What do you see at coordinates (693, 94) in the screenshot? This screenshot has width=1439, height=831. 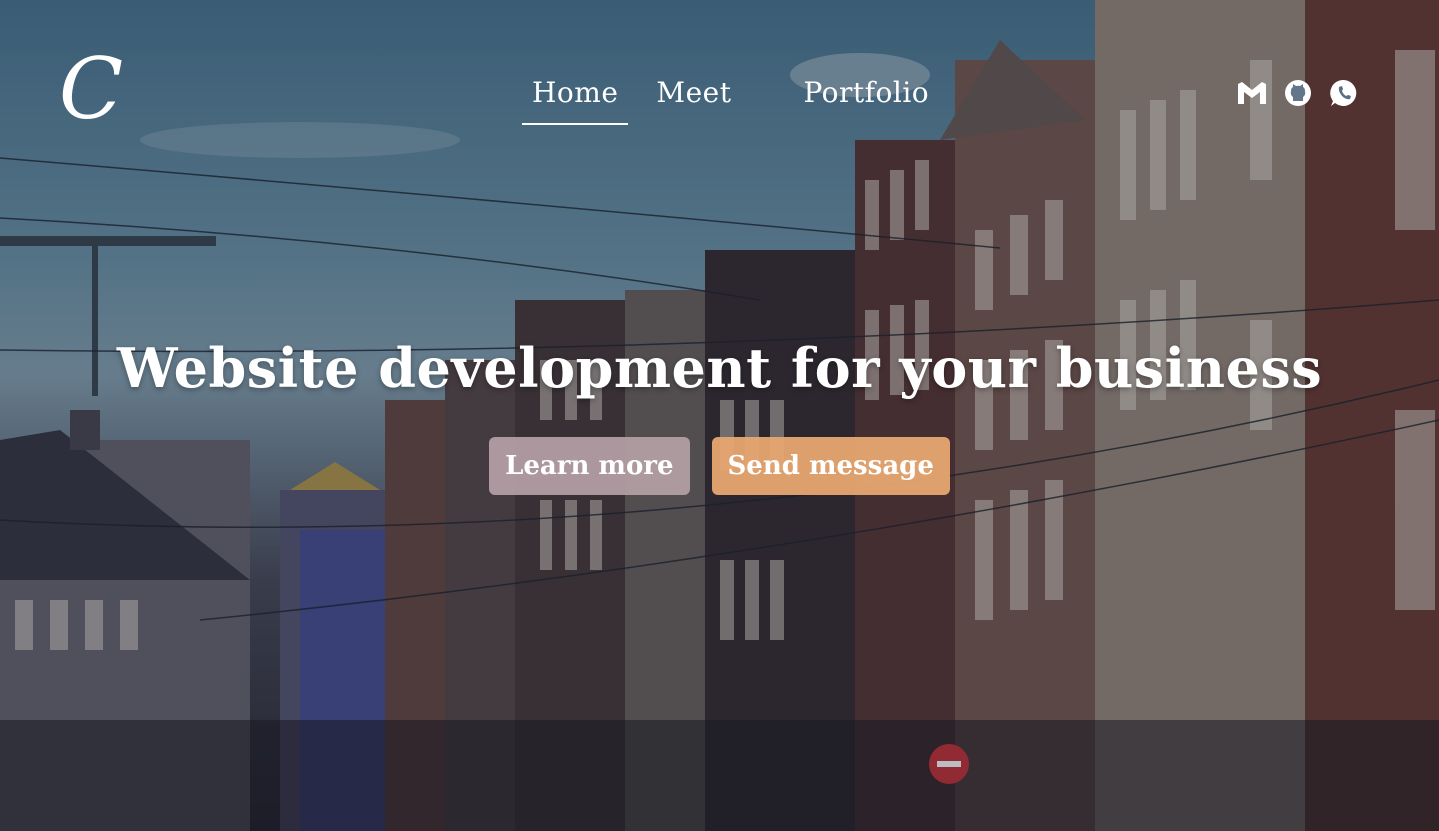 I see `nav-item-meet: Meet` at bounding box center [693, 94].